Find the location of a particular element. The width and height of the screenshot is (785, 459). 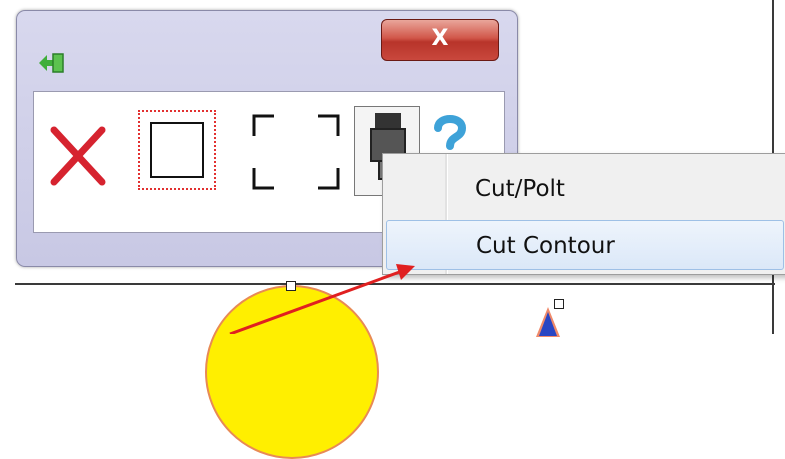

delete-tool-button is located at coordinates (78, 160).